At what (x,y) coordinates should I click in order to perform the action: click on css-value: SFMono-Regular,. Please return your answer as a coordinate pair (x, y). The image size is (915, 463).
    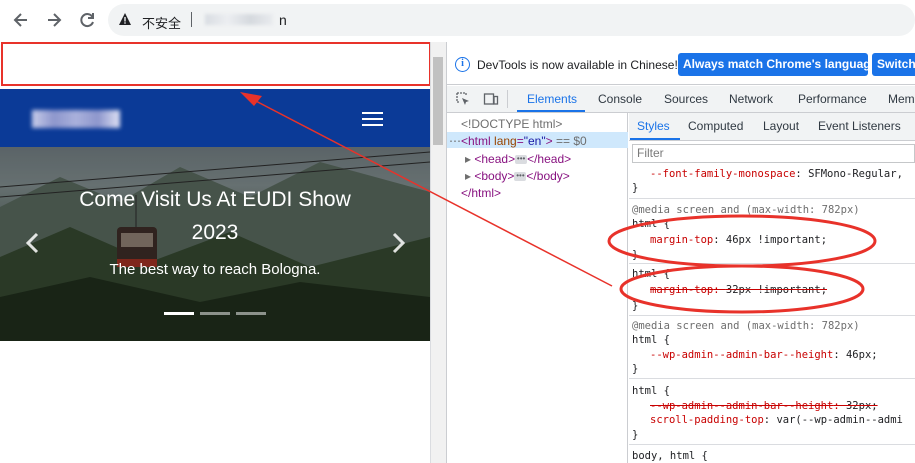
    Looking at the image, I should click on (855, 174).